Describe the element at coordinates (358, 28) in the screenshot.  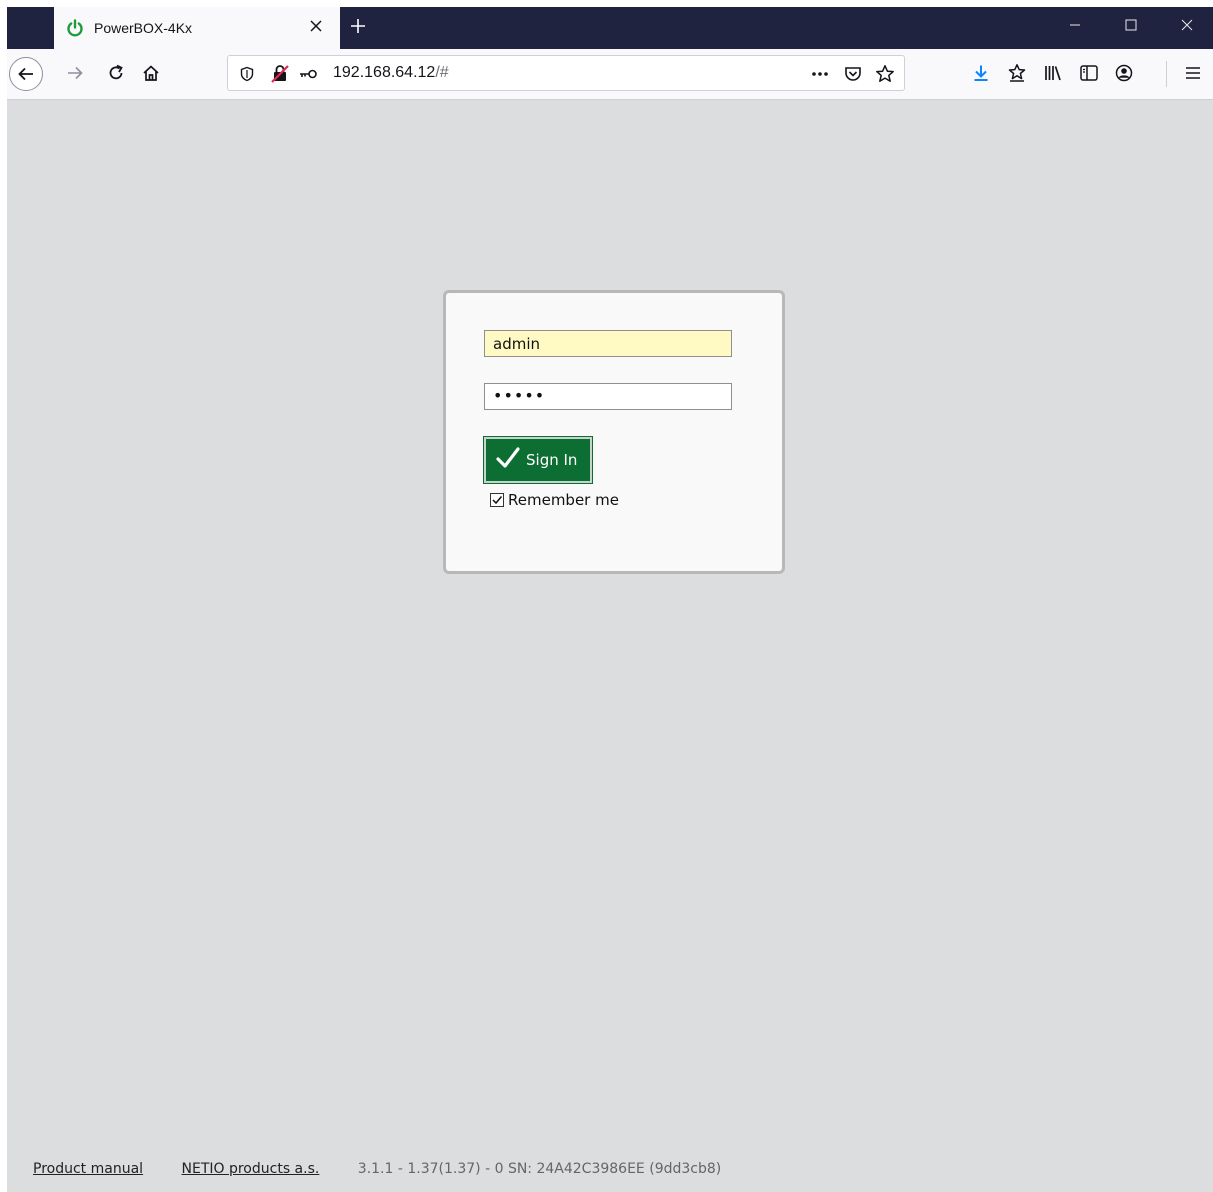
I see `new-tab-button` at that location.